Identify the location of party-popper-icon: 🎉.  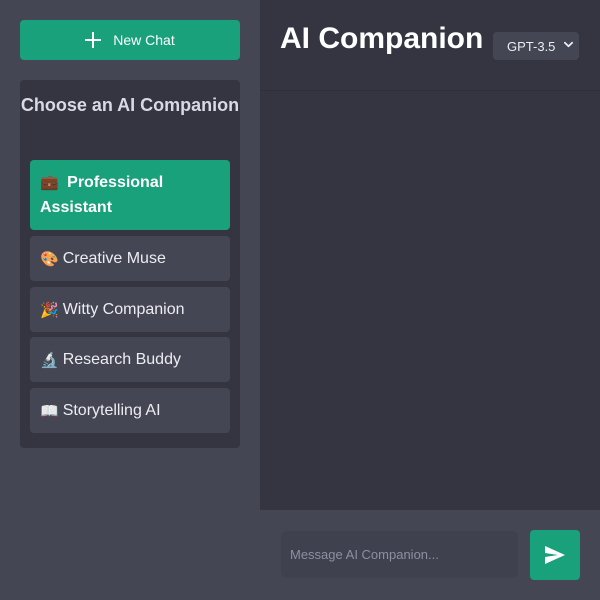
(49, 309).